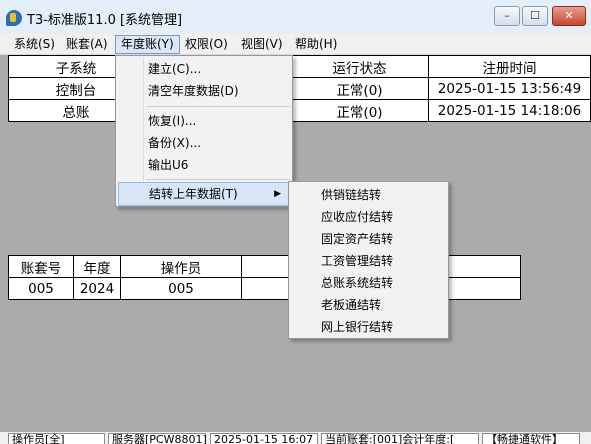 This screenshot has height=444, width=591. What do you see at coordinates (147, 44) in the screenshot?
I see `menu-year-account: 年度账(Y)` at bounding box center [147, 44].